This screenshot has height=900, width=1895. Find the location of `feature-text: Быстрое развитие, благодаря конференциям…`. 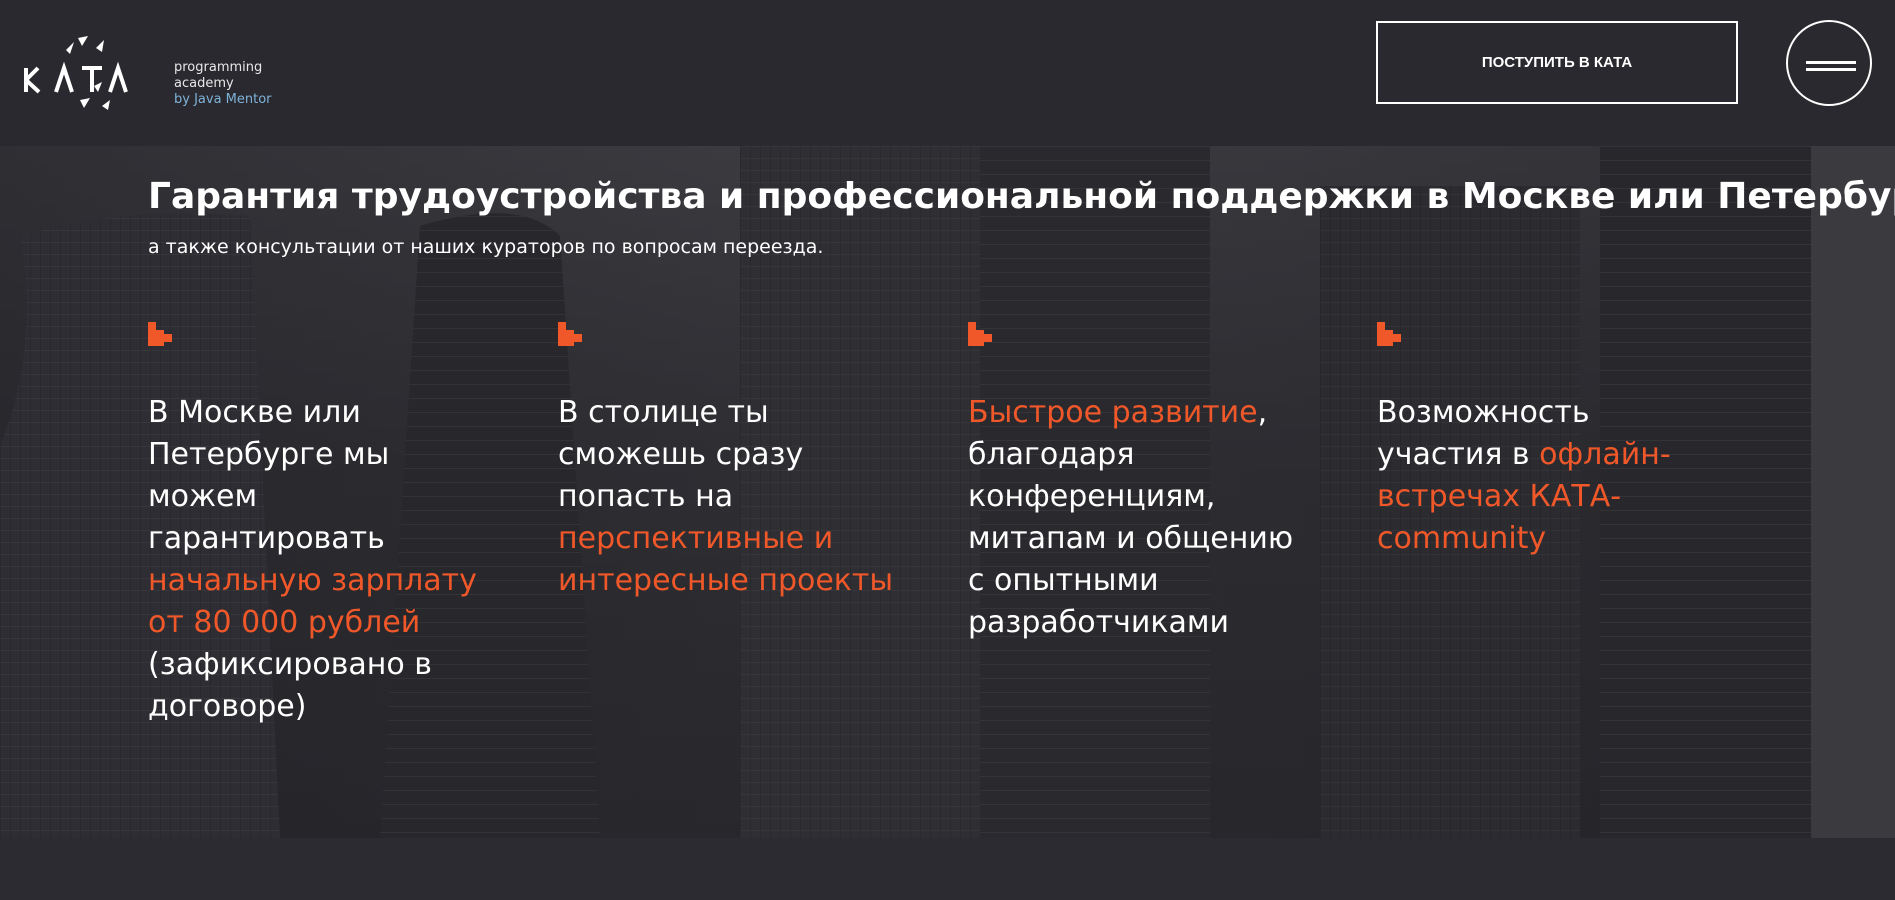

feature-text: Быстрое развитие, благодаря конференциям… is located at coordinates (1140, 518).